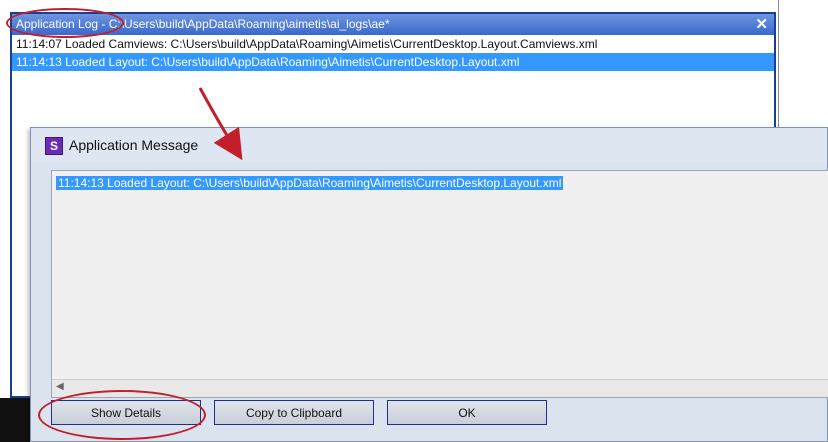 This screenshot has height=442, width=828. What do you see at coordinates (122, 415) in the screenshot?
I see `annotation-ellipse-show-details` at bounding box center [122, 415].